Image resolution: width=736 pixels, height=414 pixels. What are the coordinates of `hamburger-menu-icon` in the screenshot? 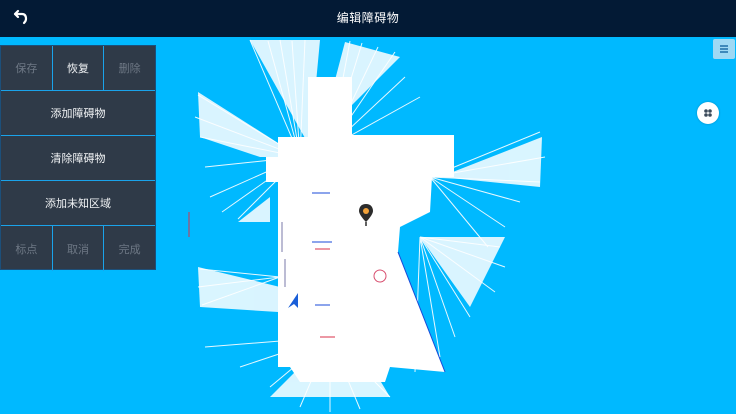 It's located at (724, 49).